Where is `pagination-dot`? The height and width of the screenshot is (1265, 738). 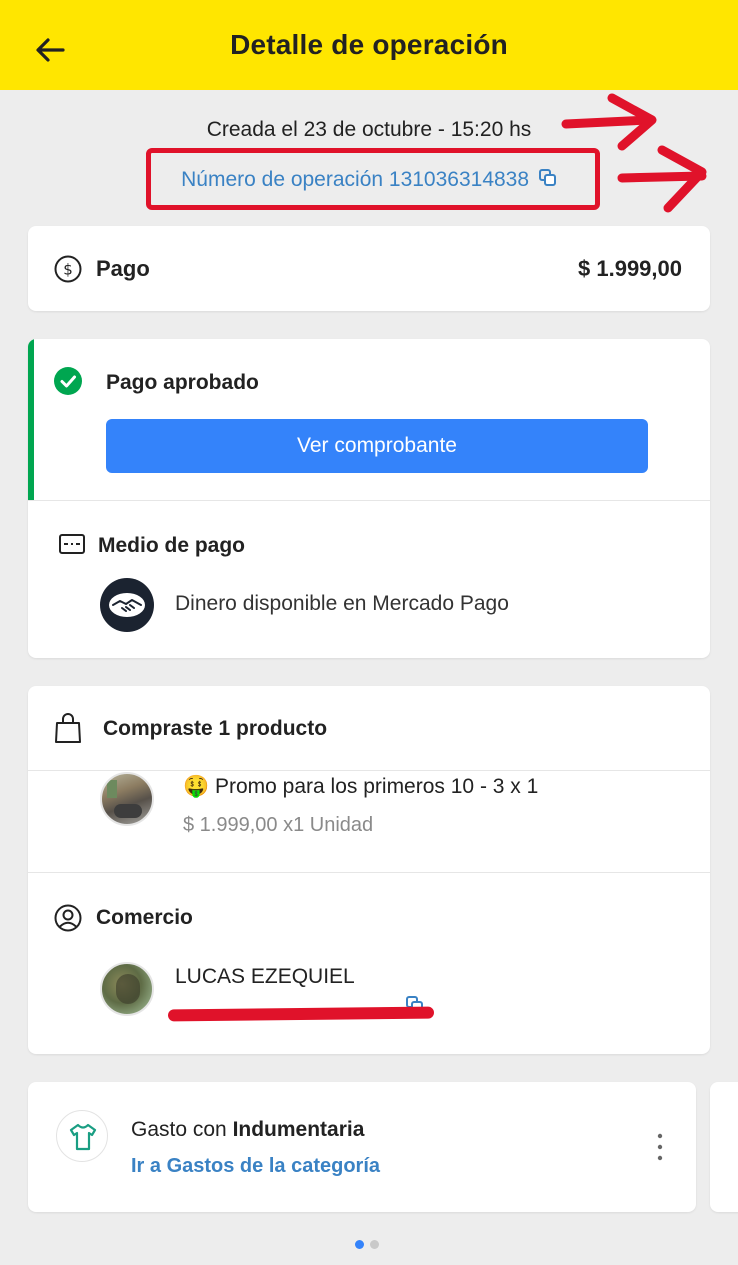 pagination-dot is located at coordinates (374, 1244).